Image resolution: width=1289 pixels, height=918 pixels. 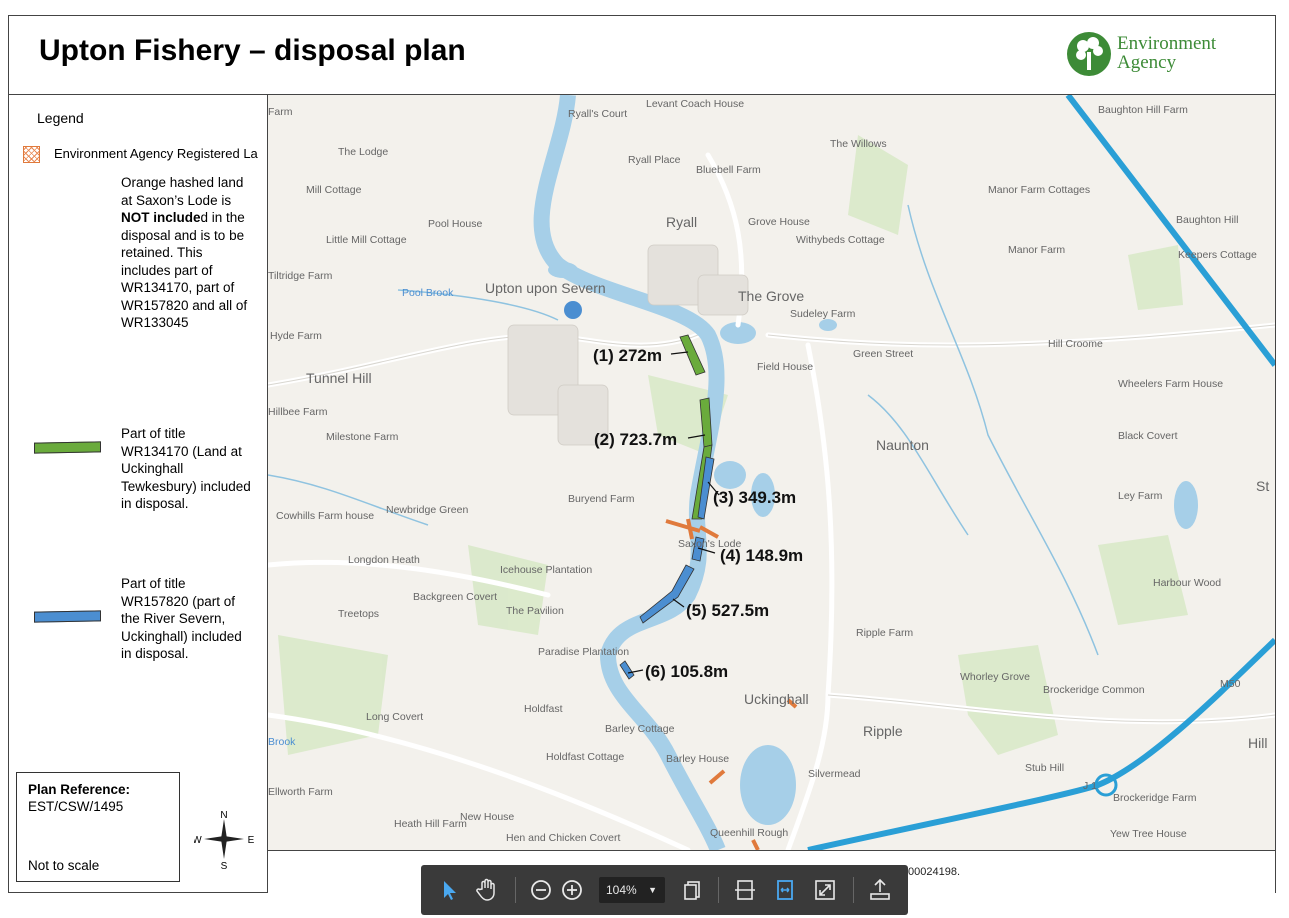 I want to click on pdf-toolbar: 104% ▼, so click(x=664, y=890).